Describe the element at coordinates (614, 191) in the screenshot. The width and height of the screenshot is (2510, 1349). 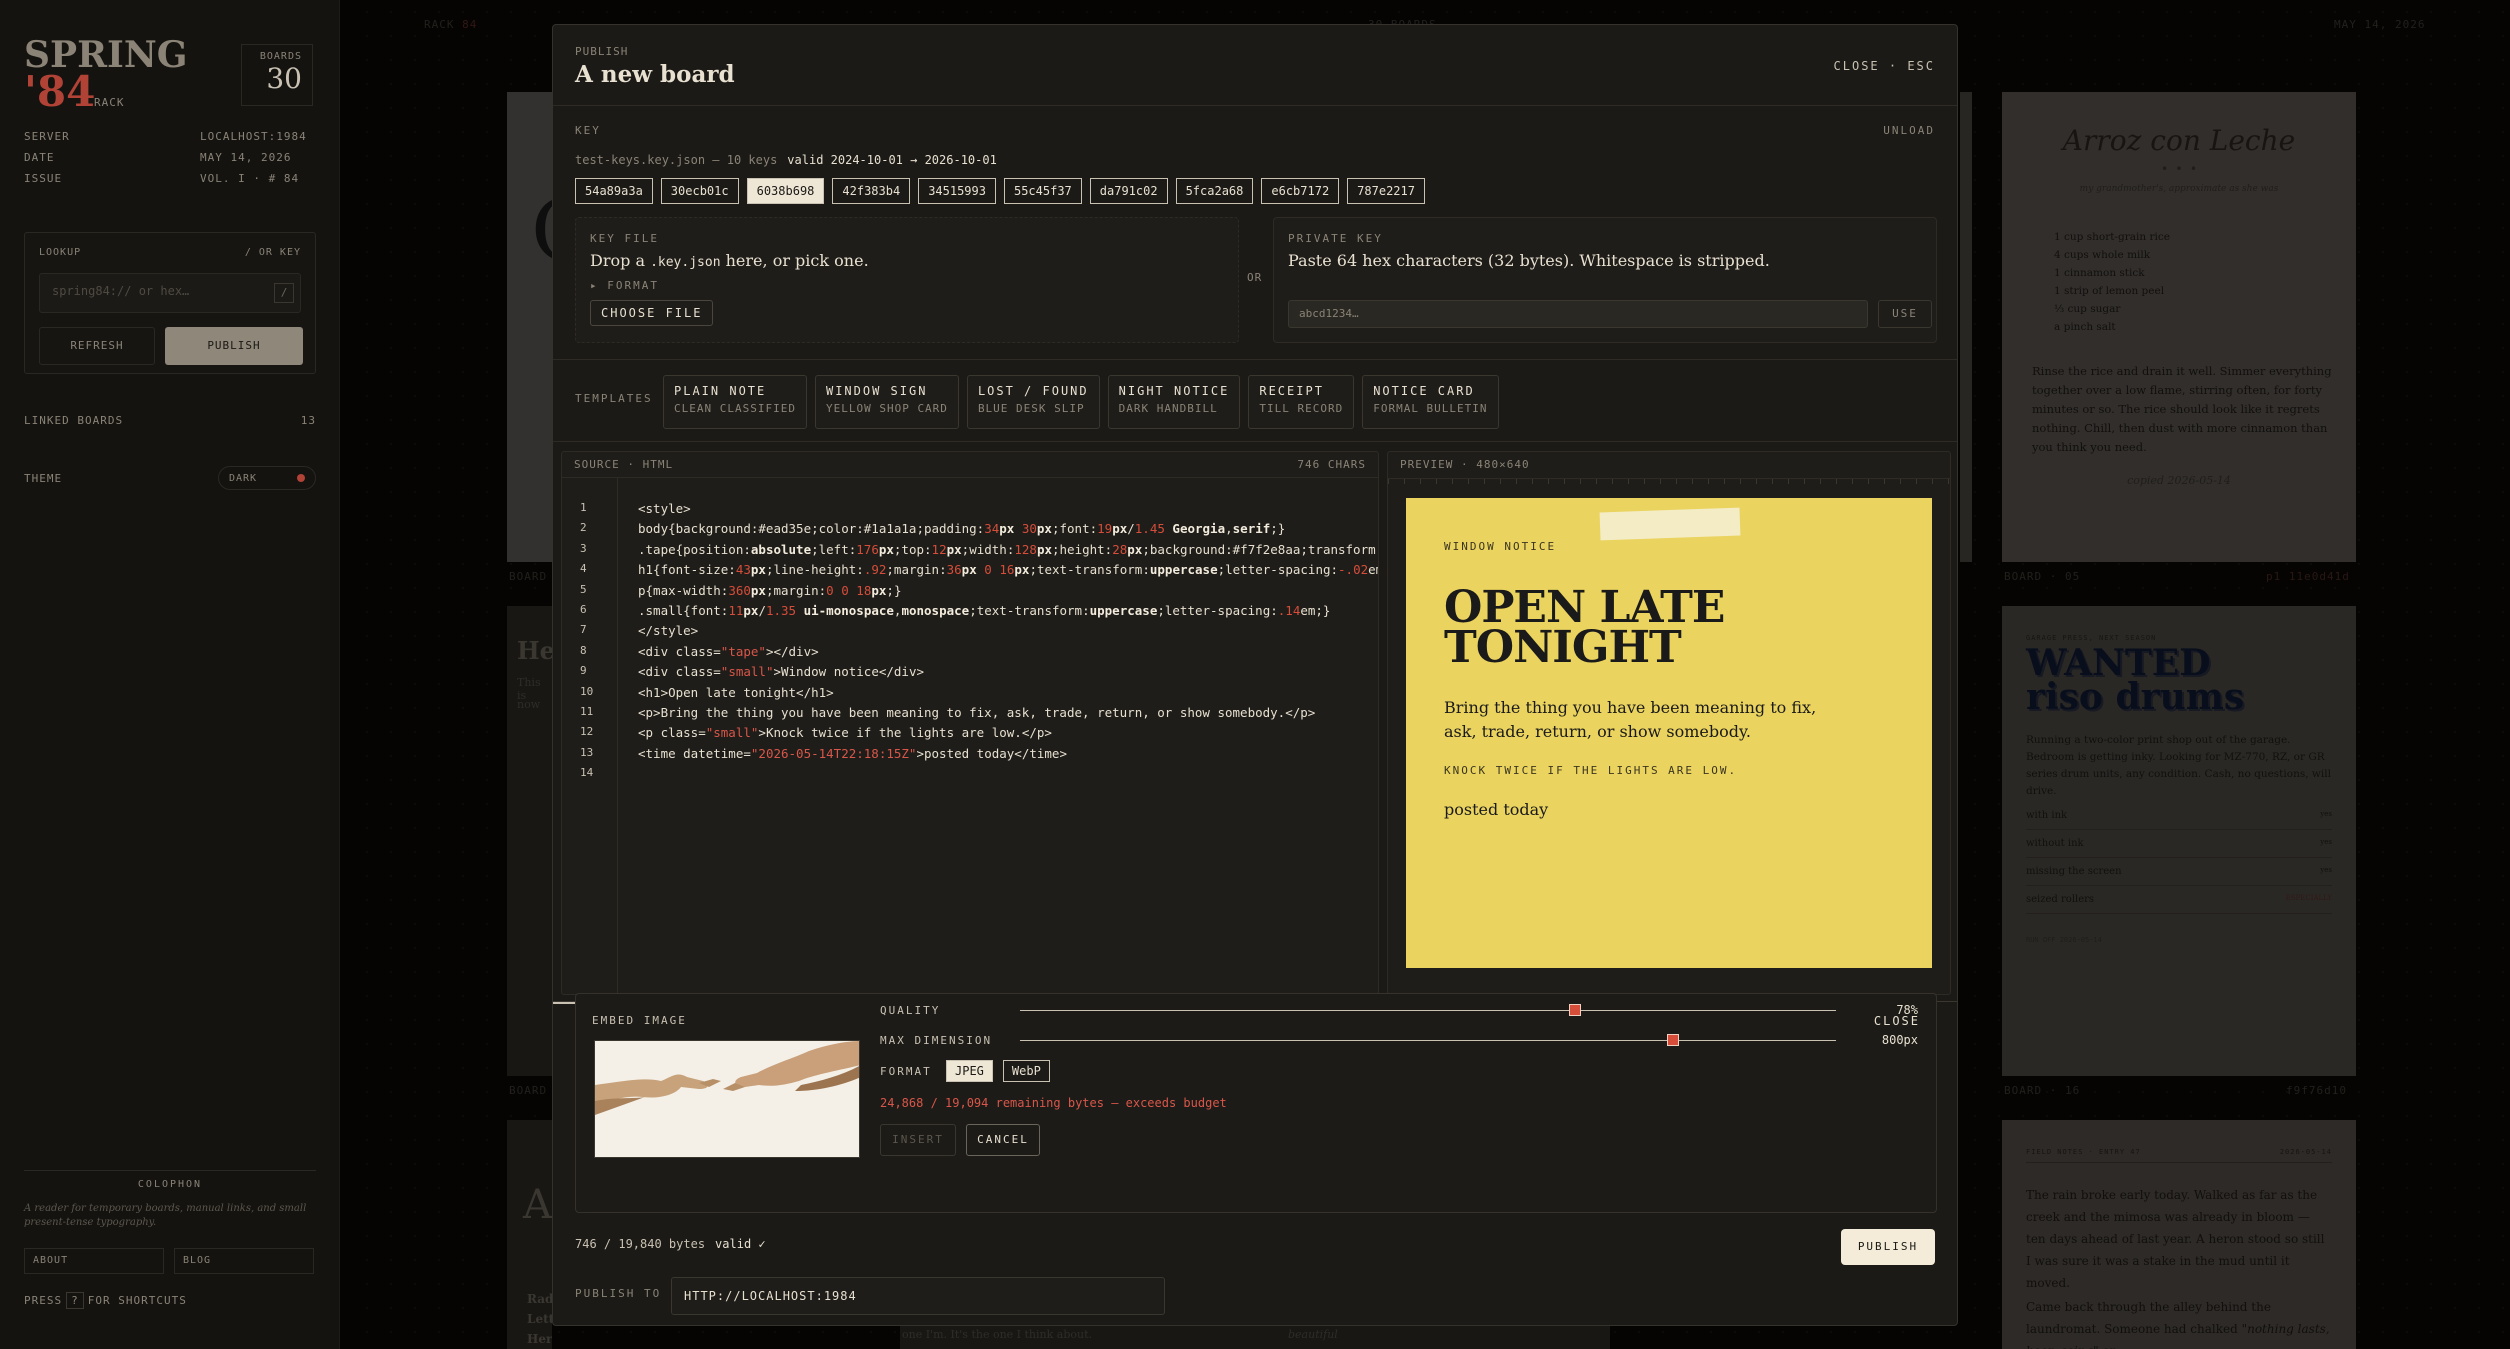
I see `key-chip: 54a89a3a` at that location.